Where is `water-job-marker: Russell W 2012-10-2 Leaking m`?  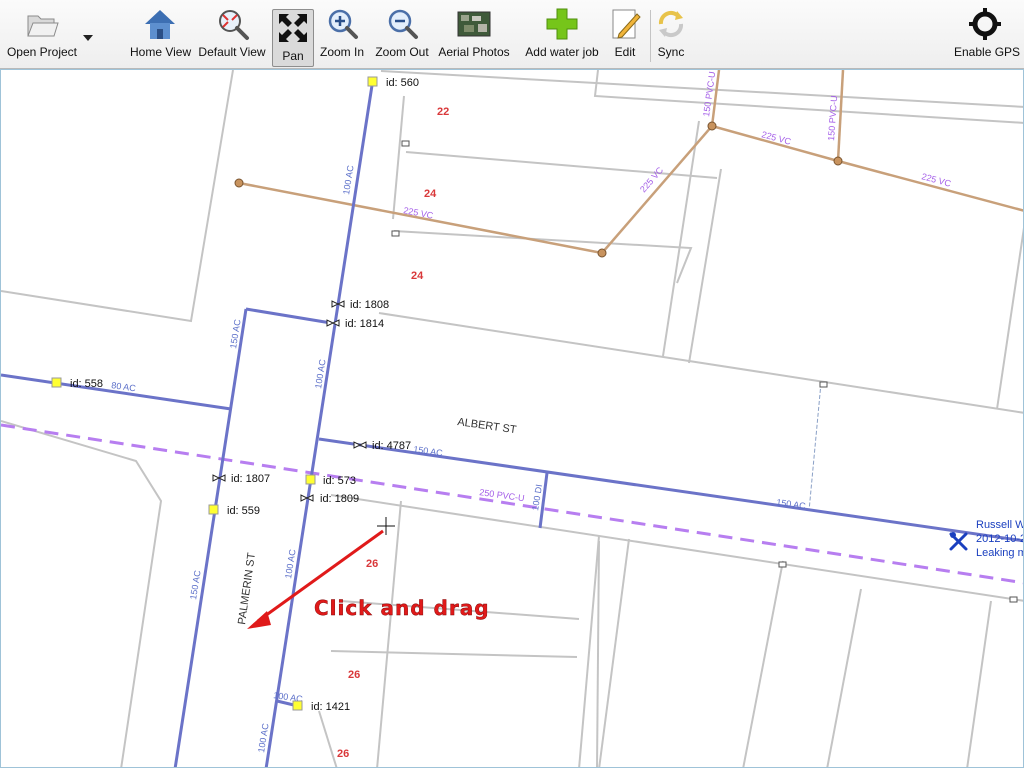 water-job-marker: Russell W 2012-10-2 Leaking m is located at coordinates (986, 539).